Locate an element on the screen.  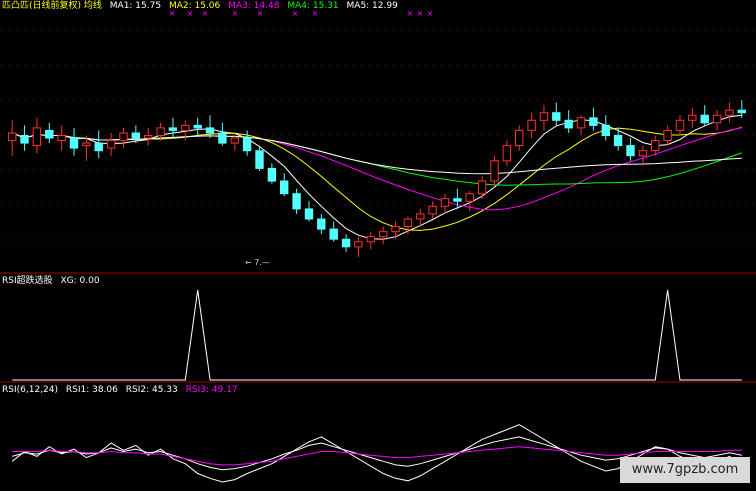
signal-marker-7: × is located at coordinates (410, 13).